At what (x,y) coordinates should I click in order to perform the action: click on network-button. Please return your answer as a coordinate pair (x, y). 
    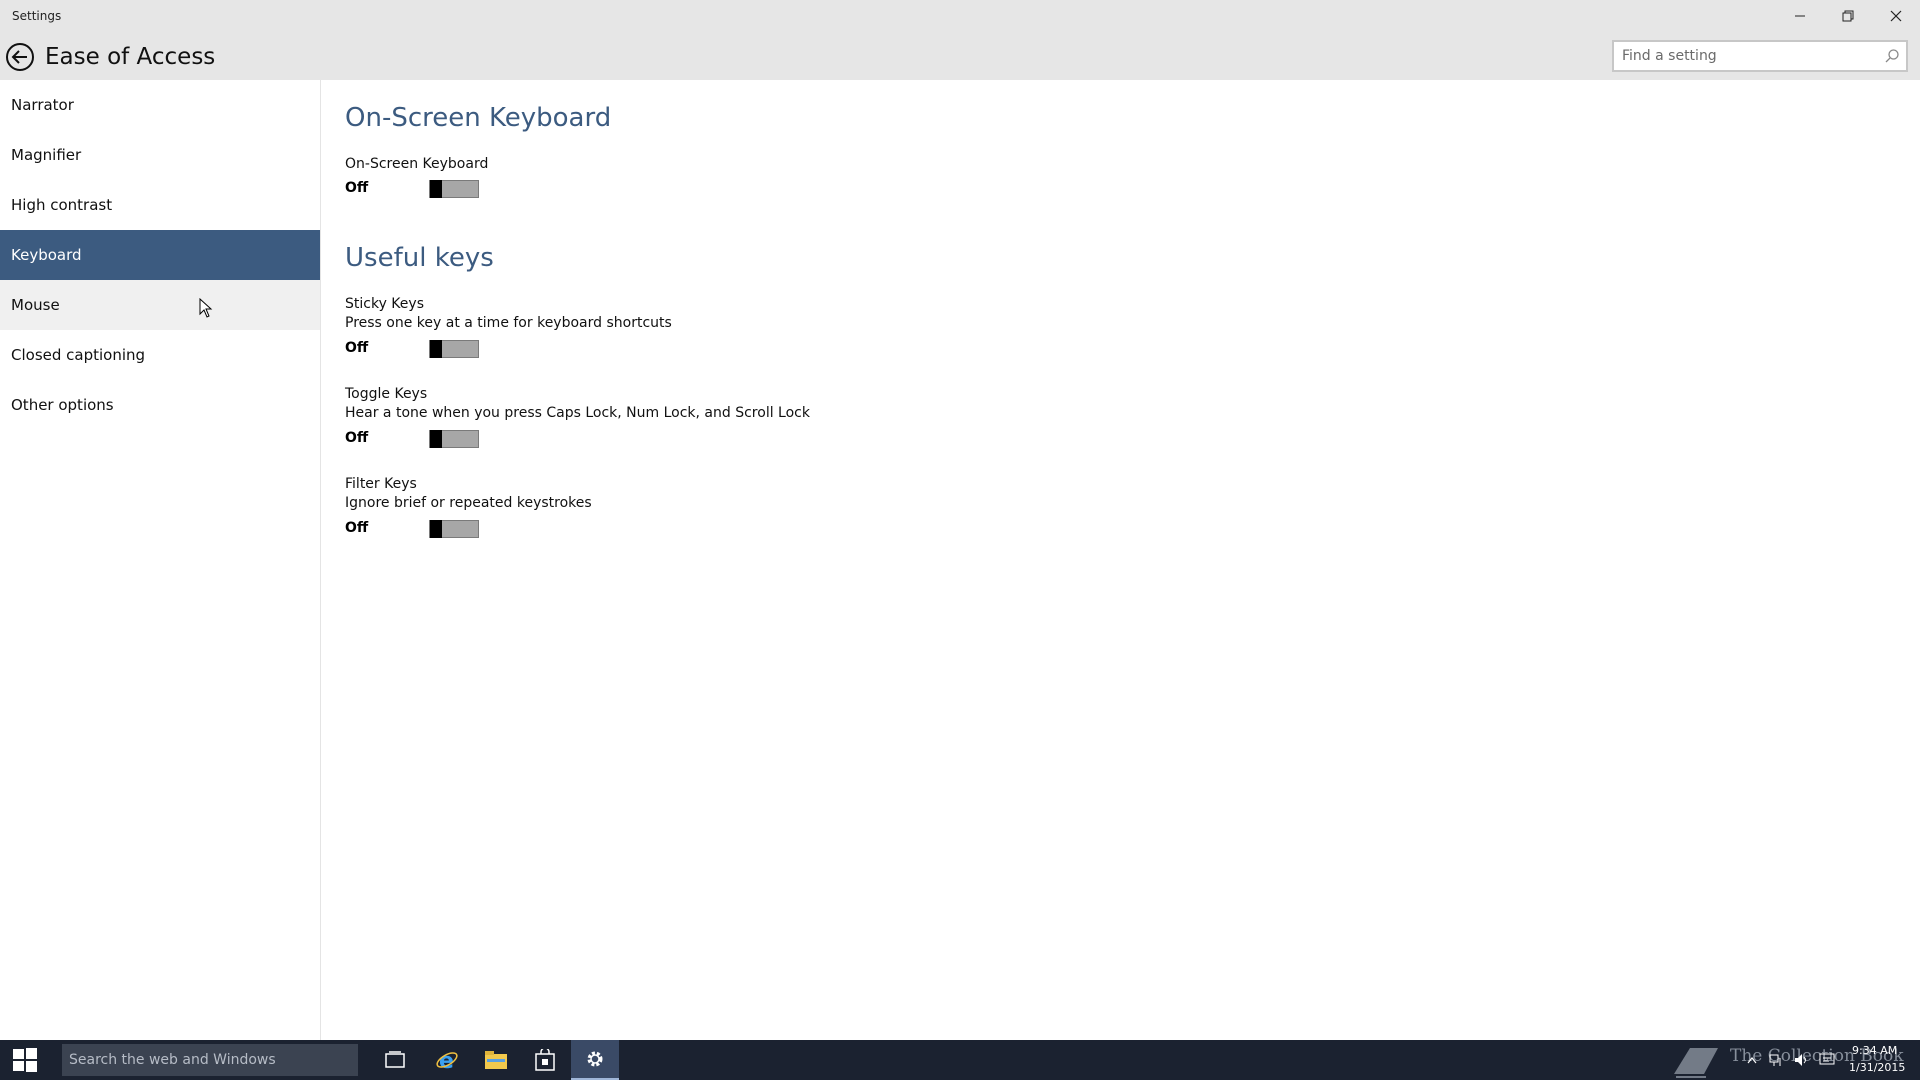
    Looking at the image, I should click on (1776, 1060).